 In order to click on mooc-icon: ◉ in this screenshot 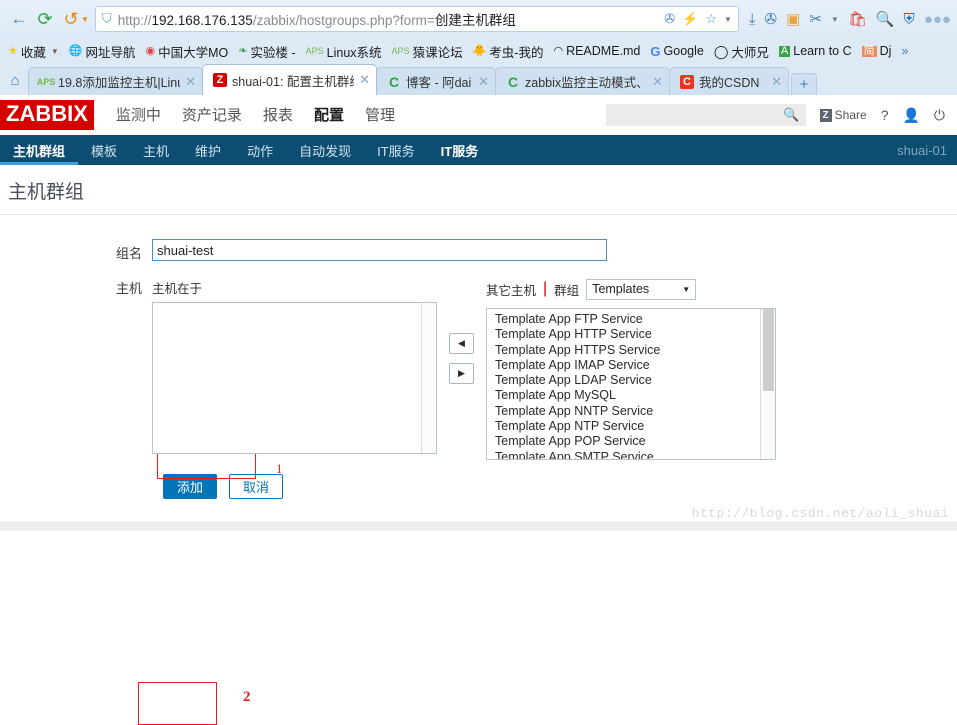, I will do `click(150, 50)`.